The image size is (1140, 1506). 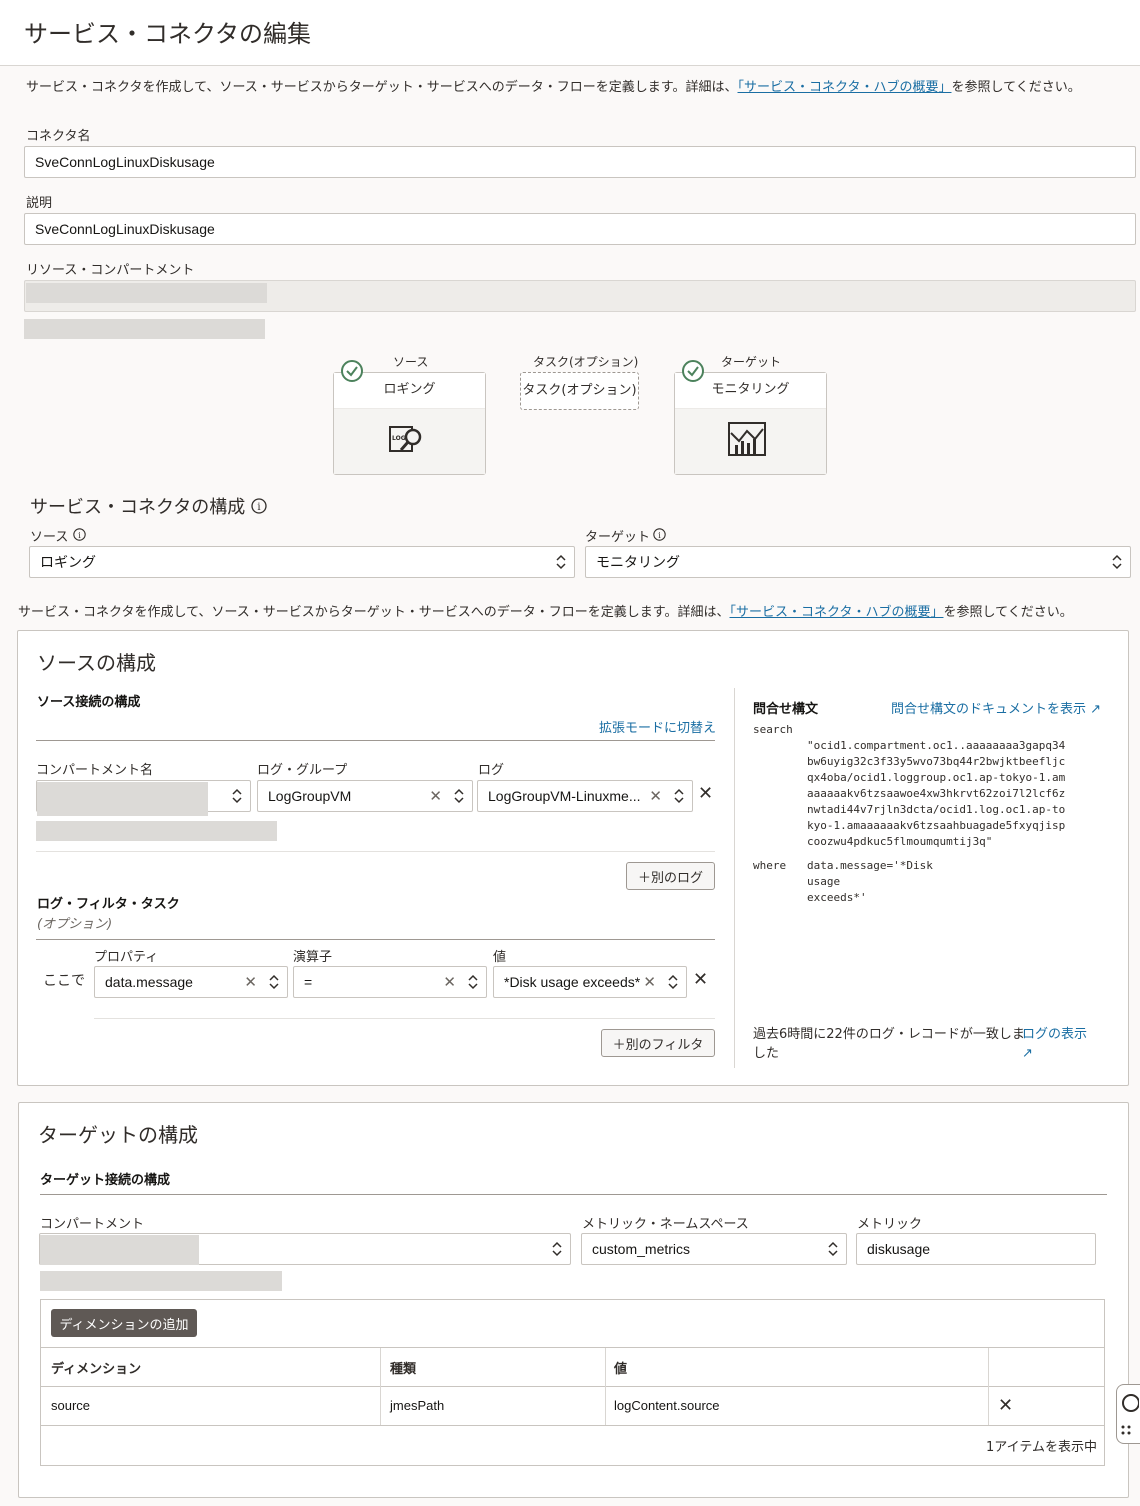 What do you see at coordinates (936, 761) in the screenshot?
I see `query-line: bw6uyig32c3f33y5wvo73bq44r2bwjktbeefljc` at bounding box center [936, 761].